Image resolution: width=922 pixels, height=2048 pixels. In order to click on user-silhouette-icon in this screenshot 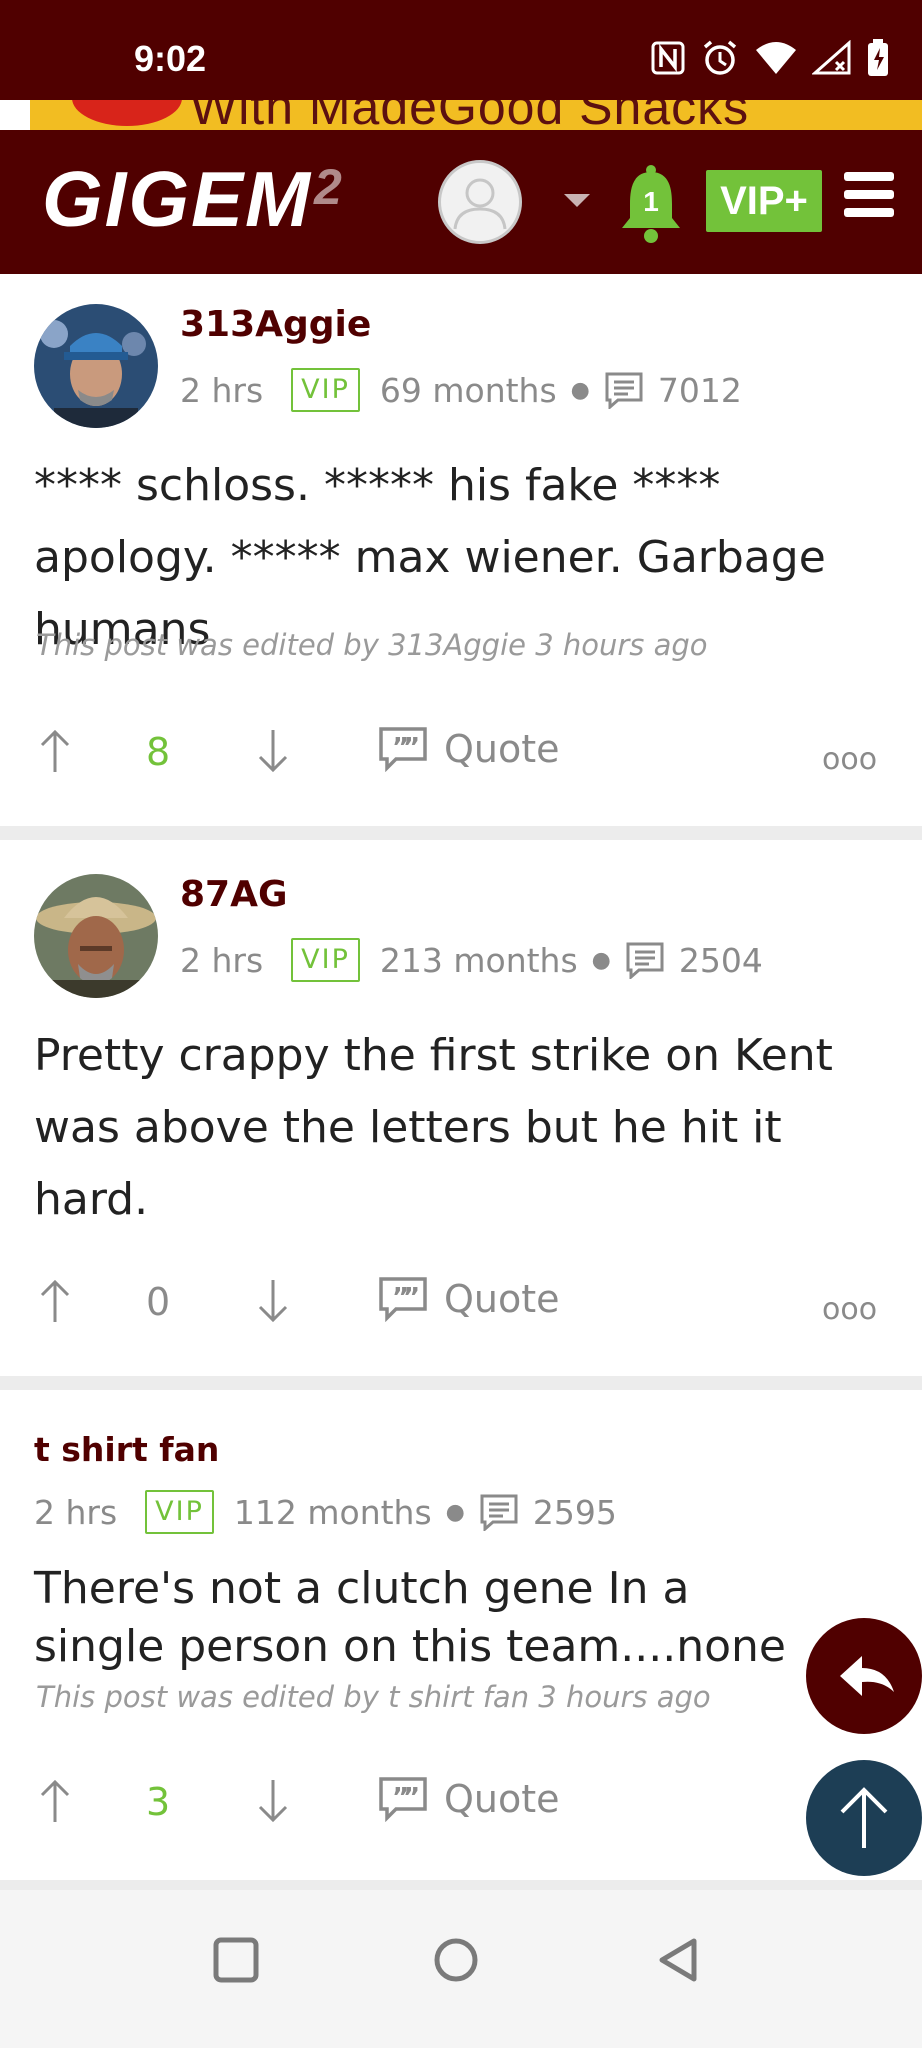, I will do `click(480, 204)`.